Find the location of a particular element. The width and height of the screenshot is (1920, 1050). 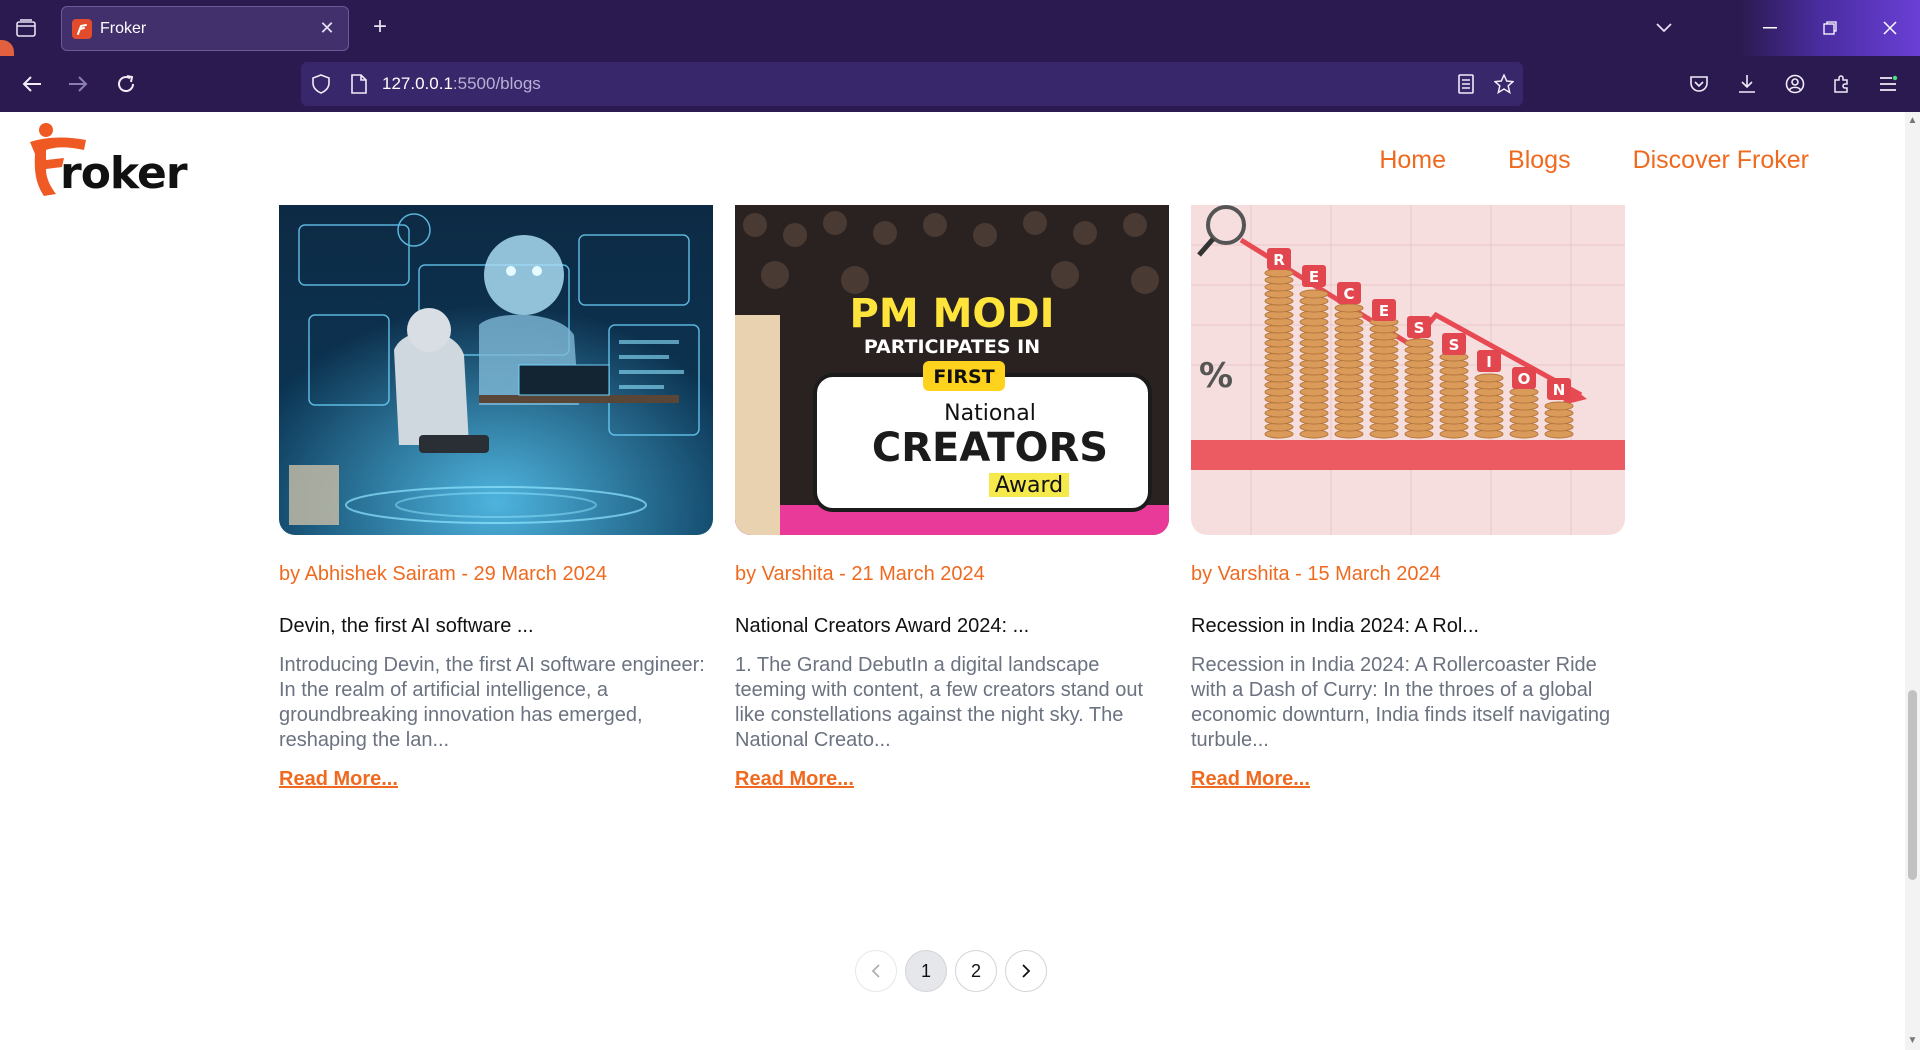

froker-logo: roker is located at coordinates (106, 160).